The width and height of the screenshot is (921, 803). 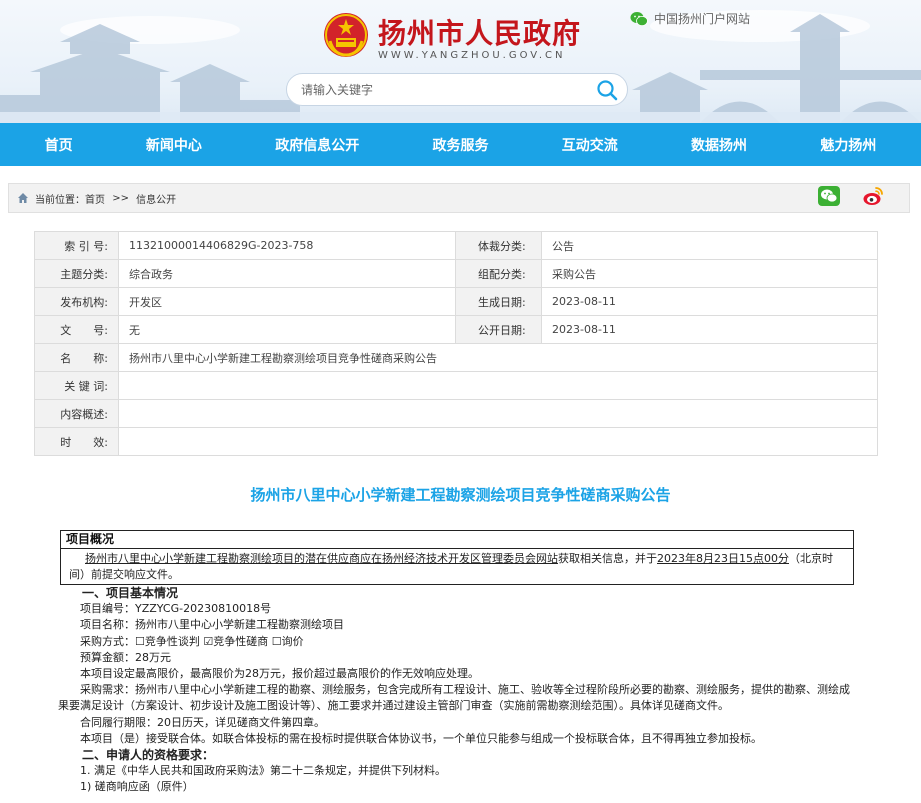 I want to click on search-box, so click(x=457, y=89).